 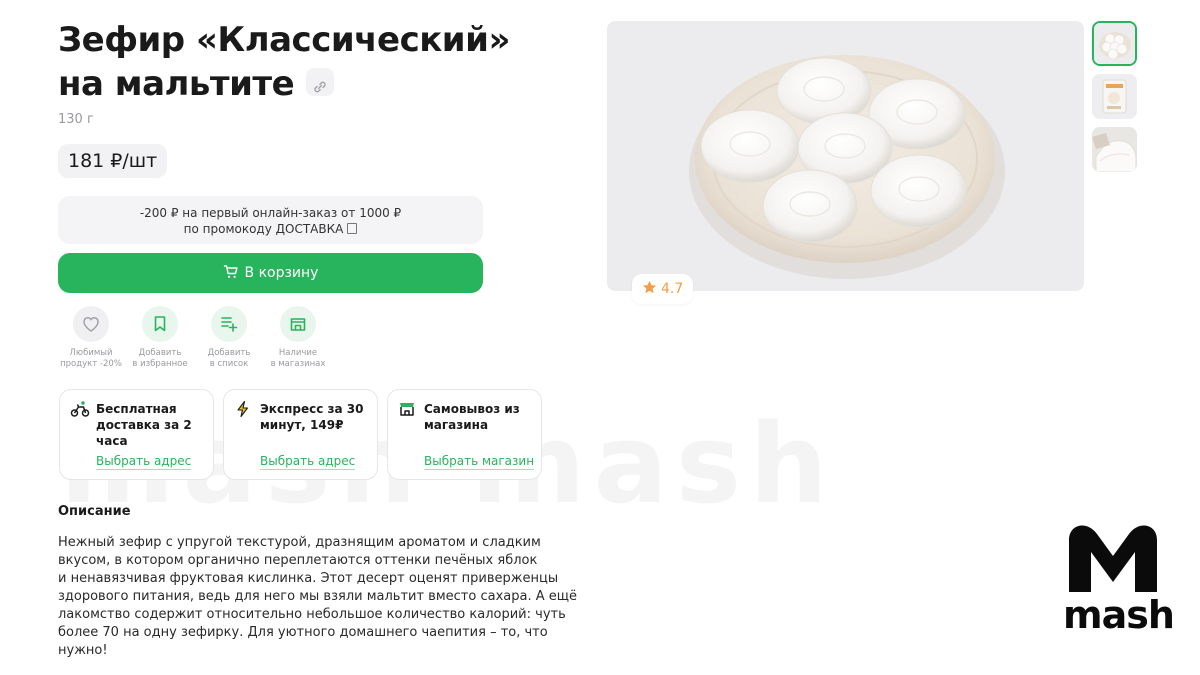 I want to click on product-title: Зефир «Классический» на мальтите, so click(x=318, y=62).